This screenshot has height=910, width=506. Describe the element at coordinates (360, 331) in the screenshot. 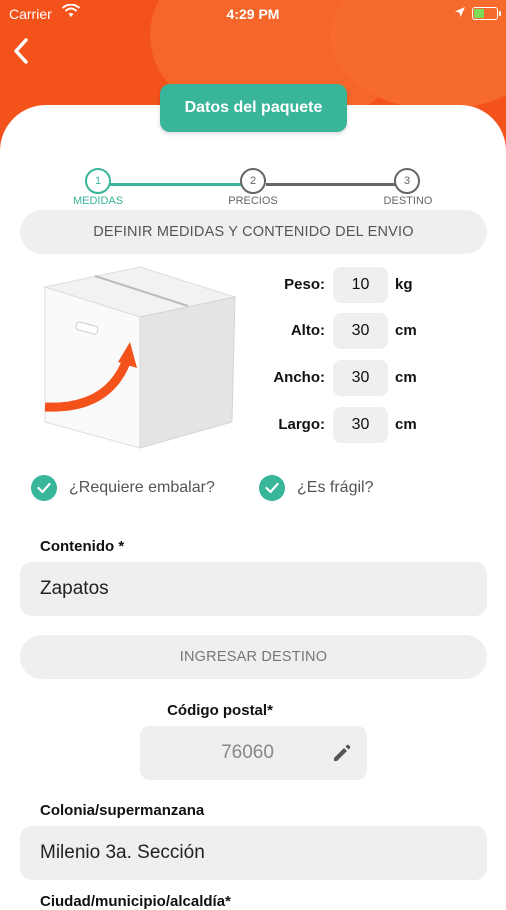

I see `height-input: 30` at that location.